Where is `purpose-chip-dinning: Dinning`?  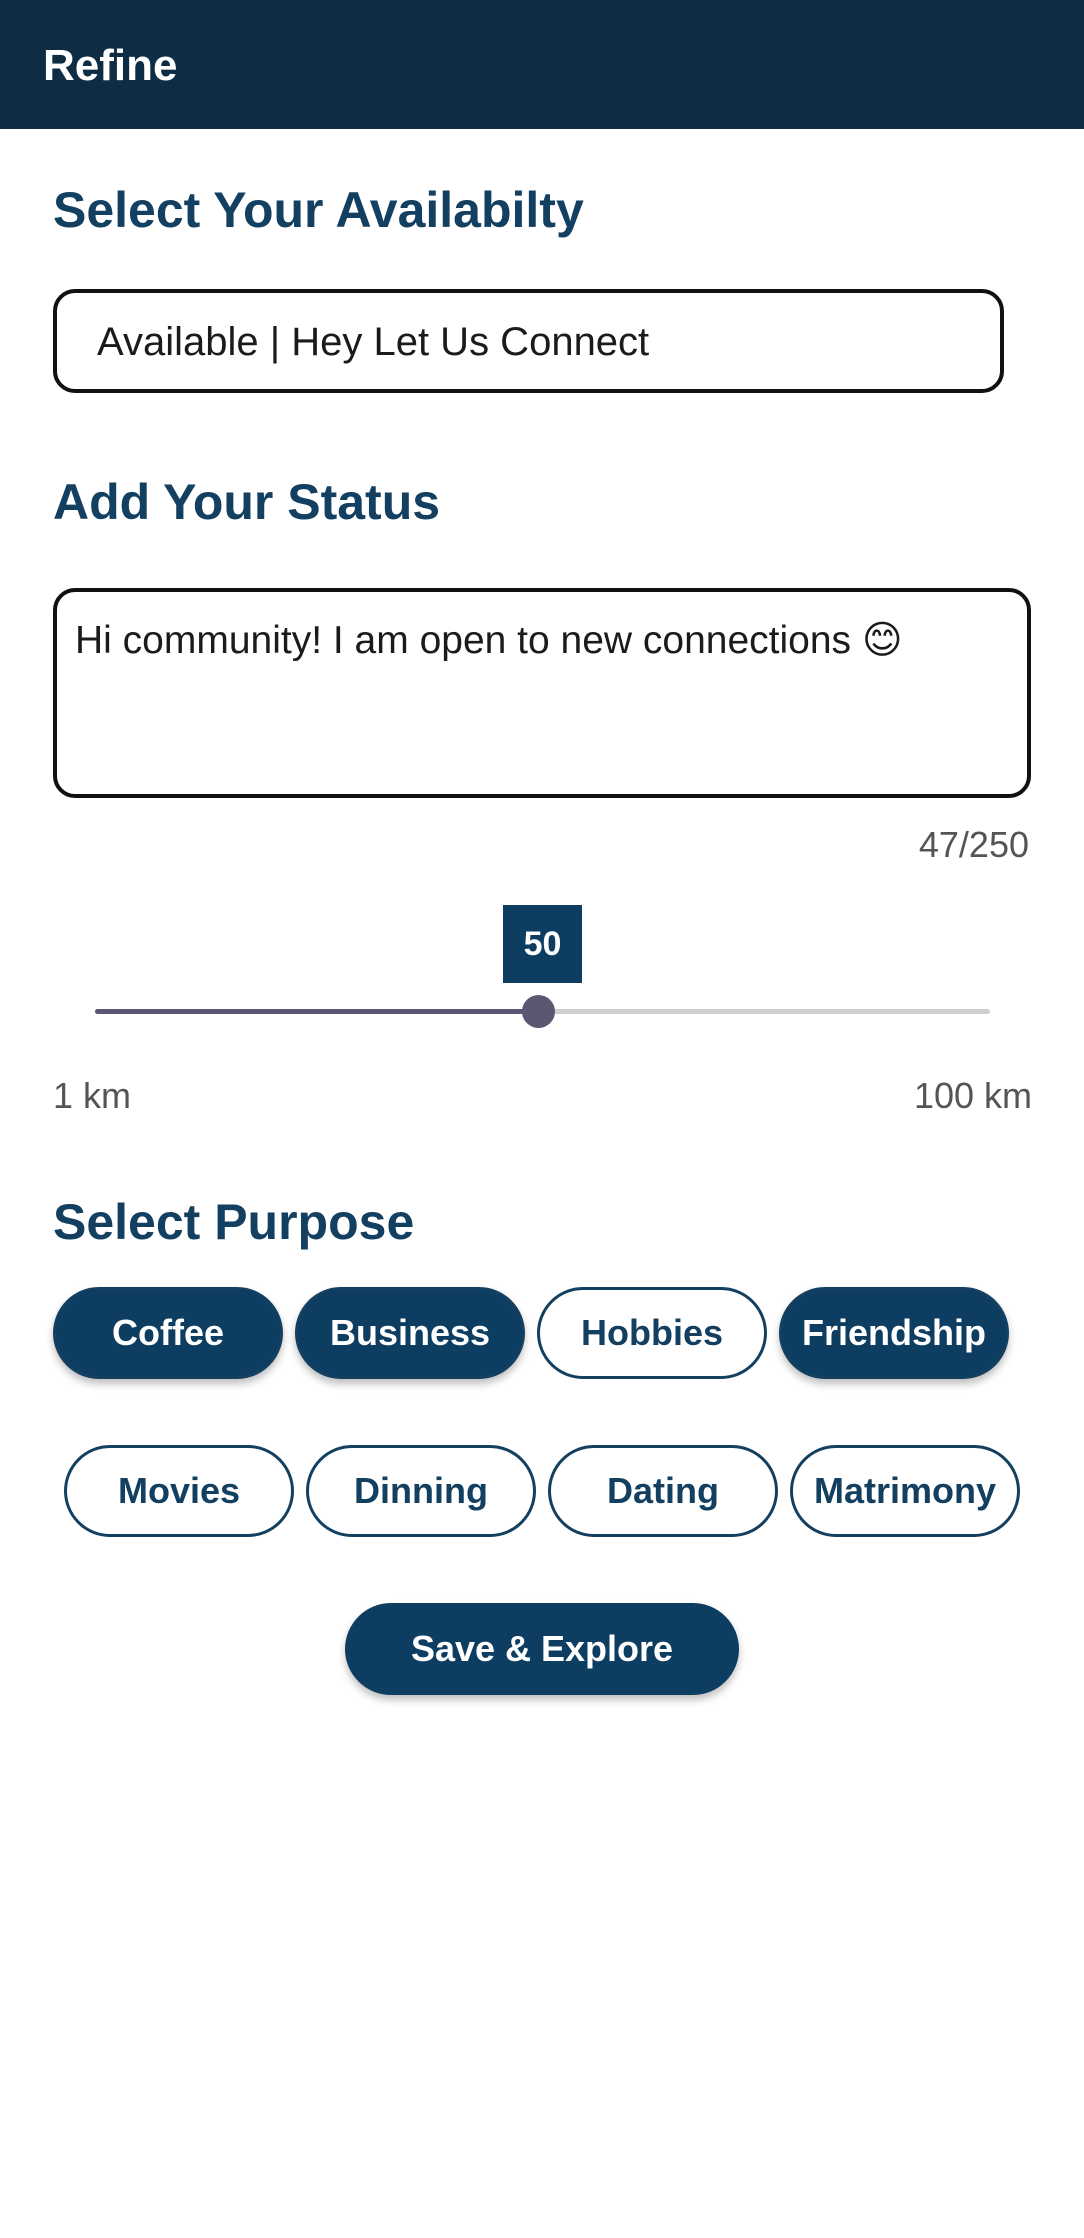 purpose-chip-dinning: Dinning is located at coordinates (421, 1491).